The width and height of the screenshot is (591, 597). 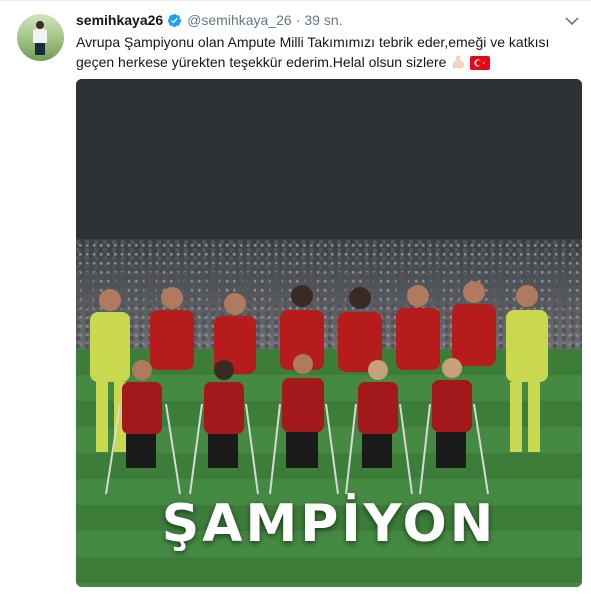 I want to click on tweet-timestamp: 39 sn., so click(x=323, y=20).